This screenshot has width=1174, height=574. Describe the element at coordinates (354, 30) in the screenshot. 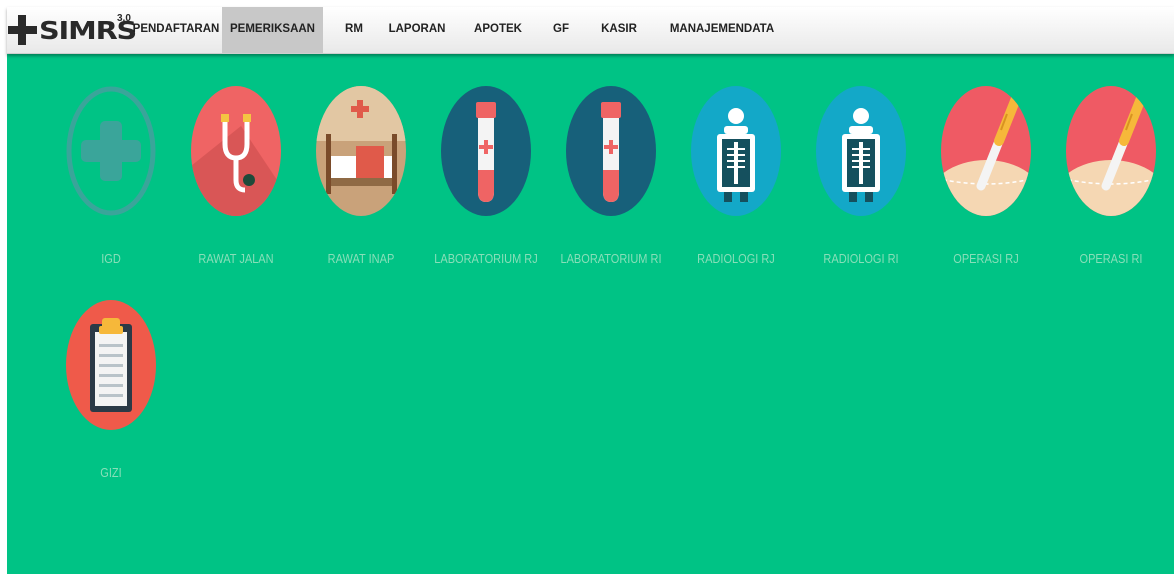

I see `menu-rm: RM` at that location.